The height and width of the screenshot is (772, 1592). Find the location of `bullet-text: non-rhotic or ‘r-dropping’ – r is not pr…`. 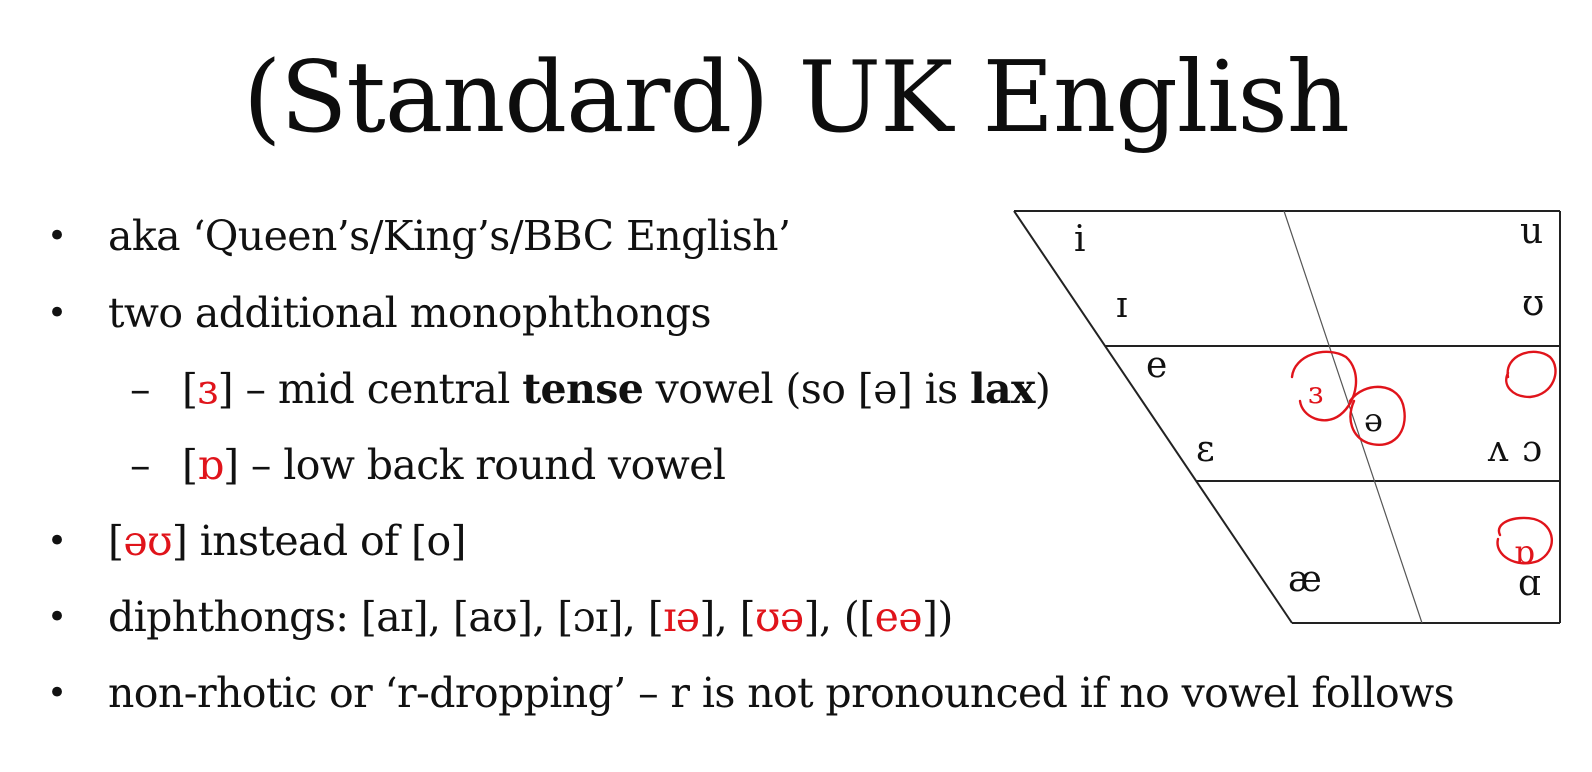

bullet-text: non-rhotic or ‘r-dropping’ – r is not pr… is located at coordinates (781, 693).